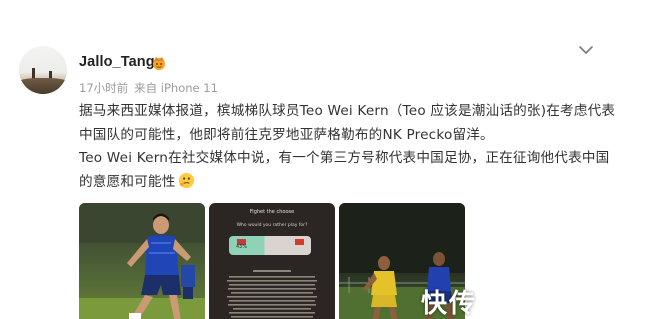 This screenshot has width=646, height=319. I want to click on football-player-photo, so click(142, 261).